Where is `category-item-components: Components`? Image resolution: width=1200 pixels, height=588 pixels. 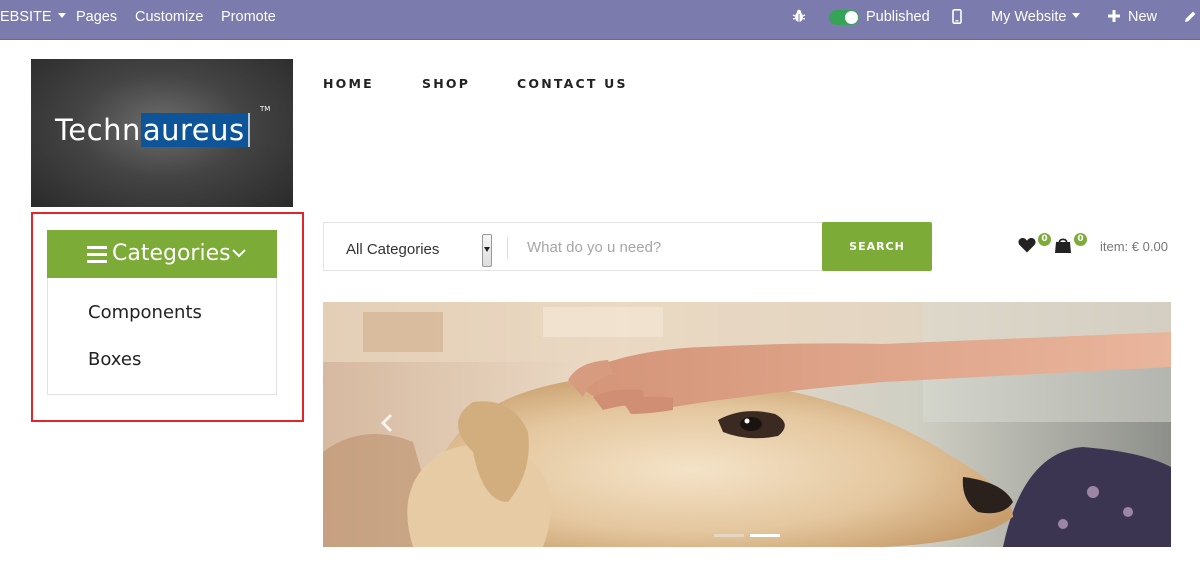
category-item-components: Components is located at coordinates (145, 312).